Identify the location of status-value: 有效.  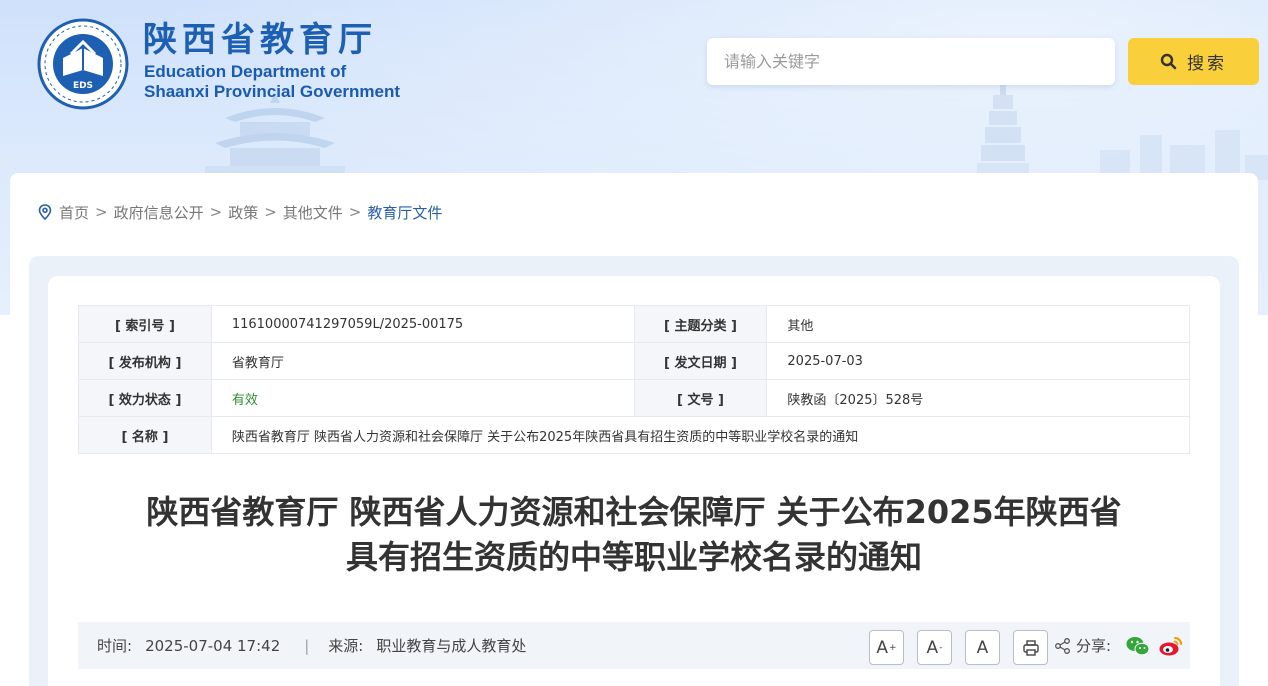
(422, 398).